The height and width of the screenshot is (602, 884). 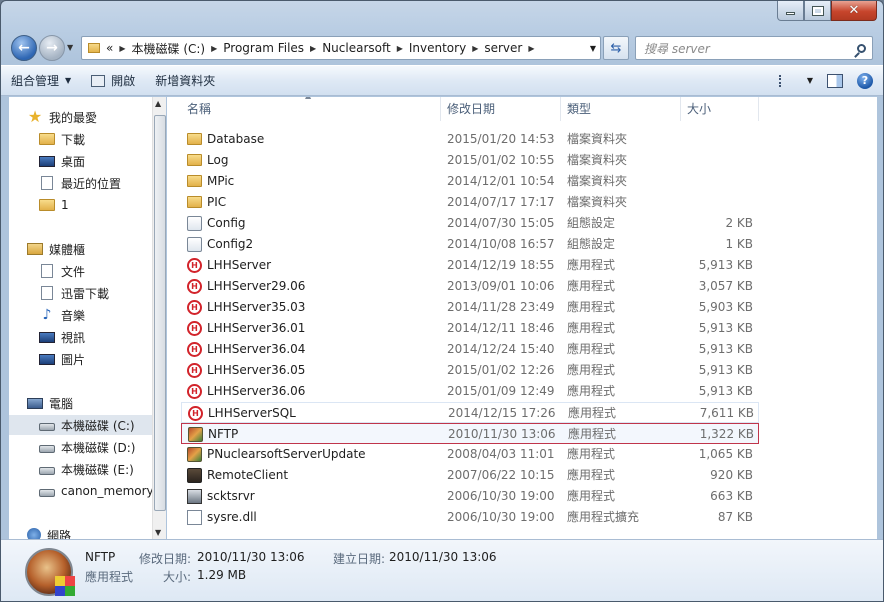 I want to click on breadcrumb-program-files: Program Files, so click(x=263, y=48).